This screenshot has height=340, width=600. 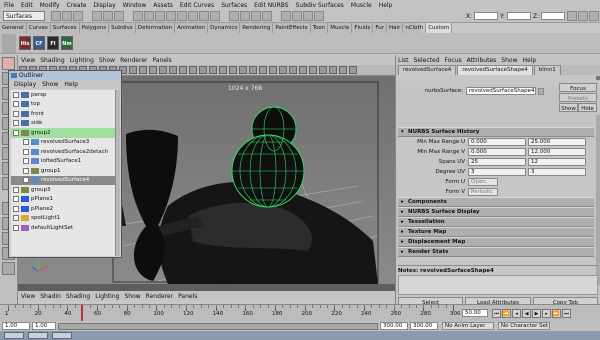 I want to click on open-scene-icon, so click(x=67, y=16).